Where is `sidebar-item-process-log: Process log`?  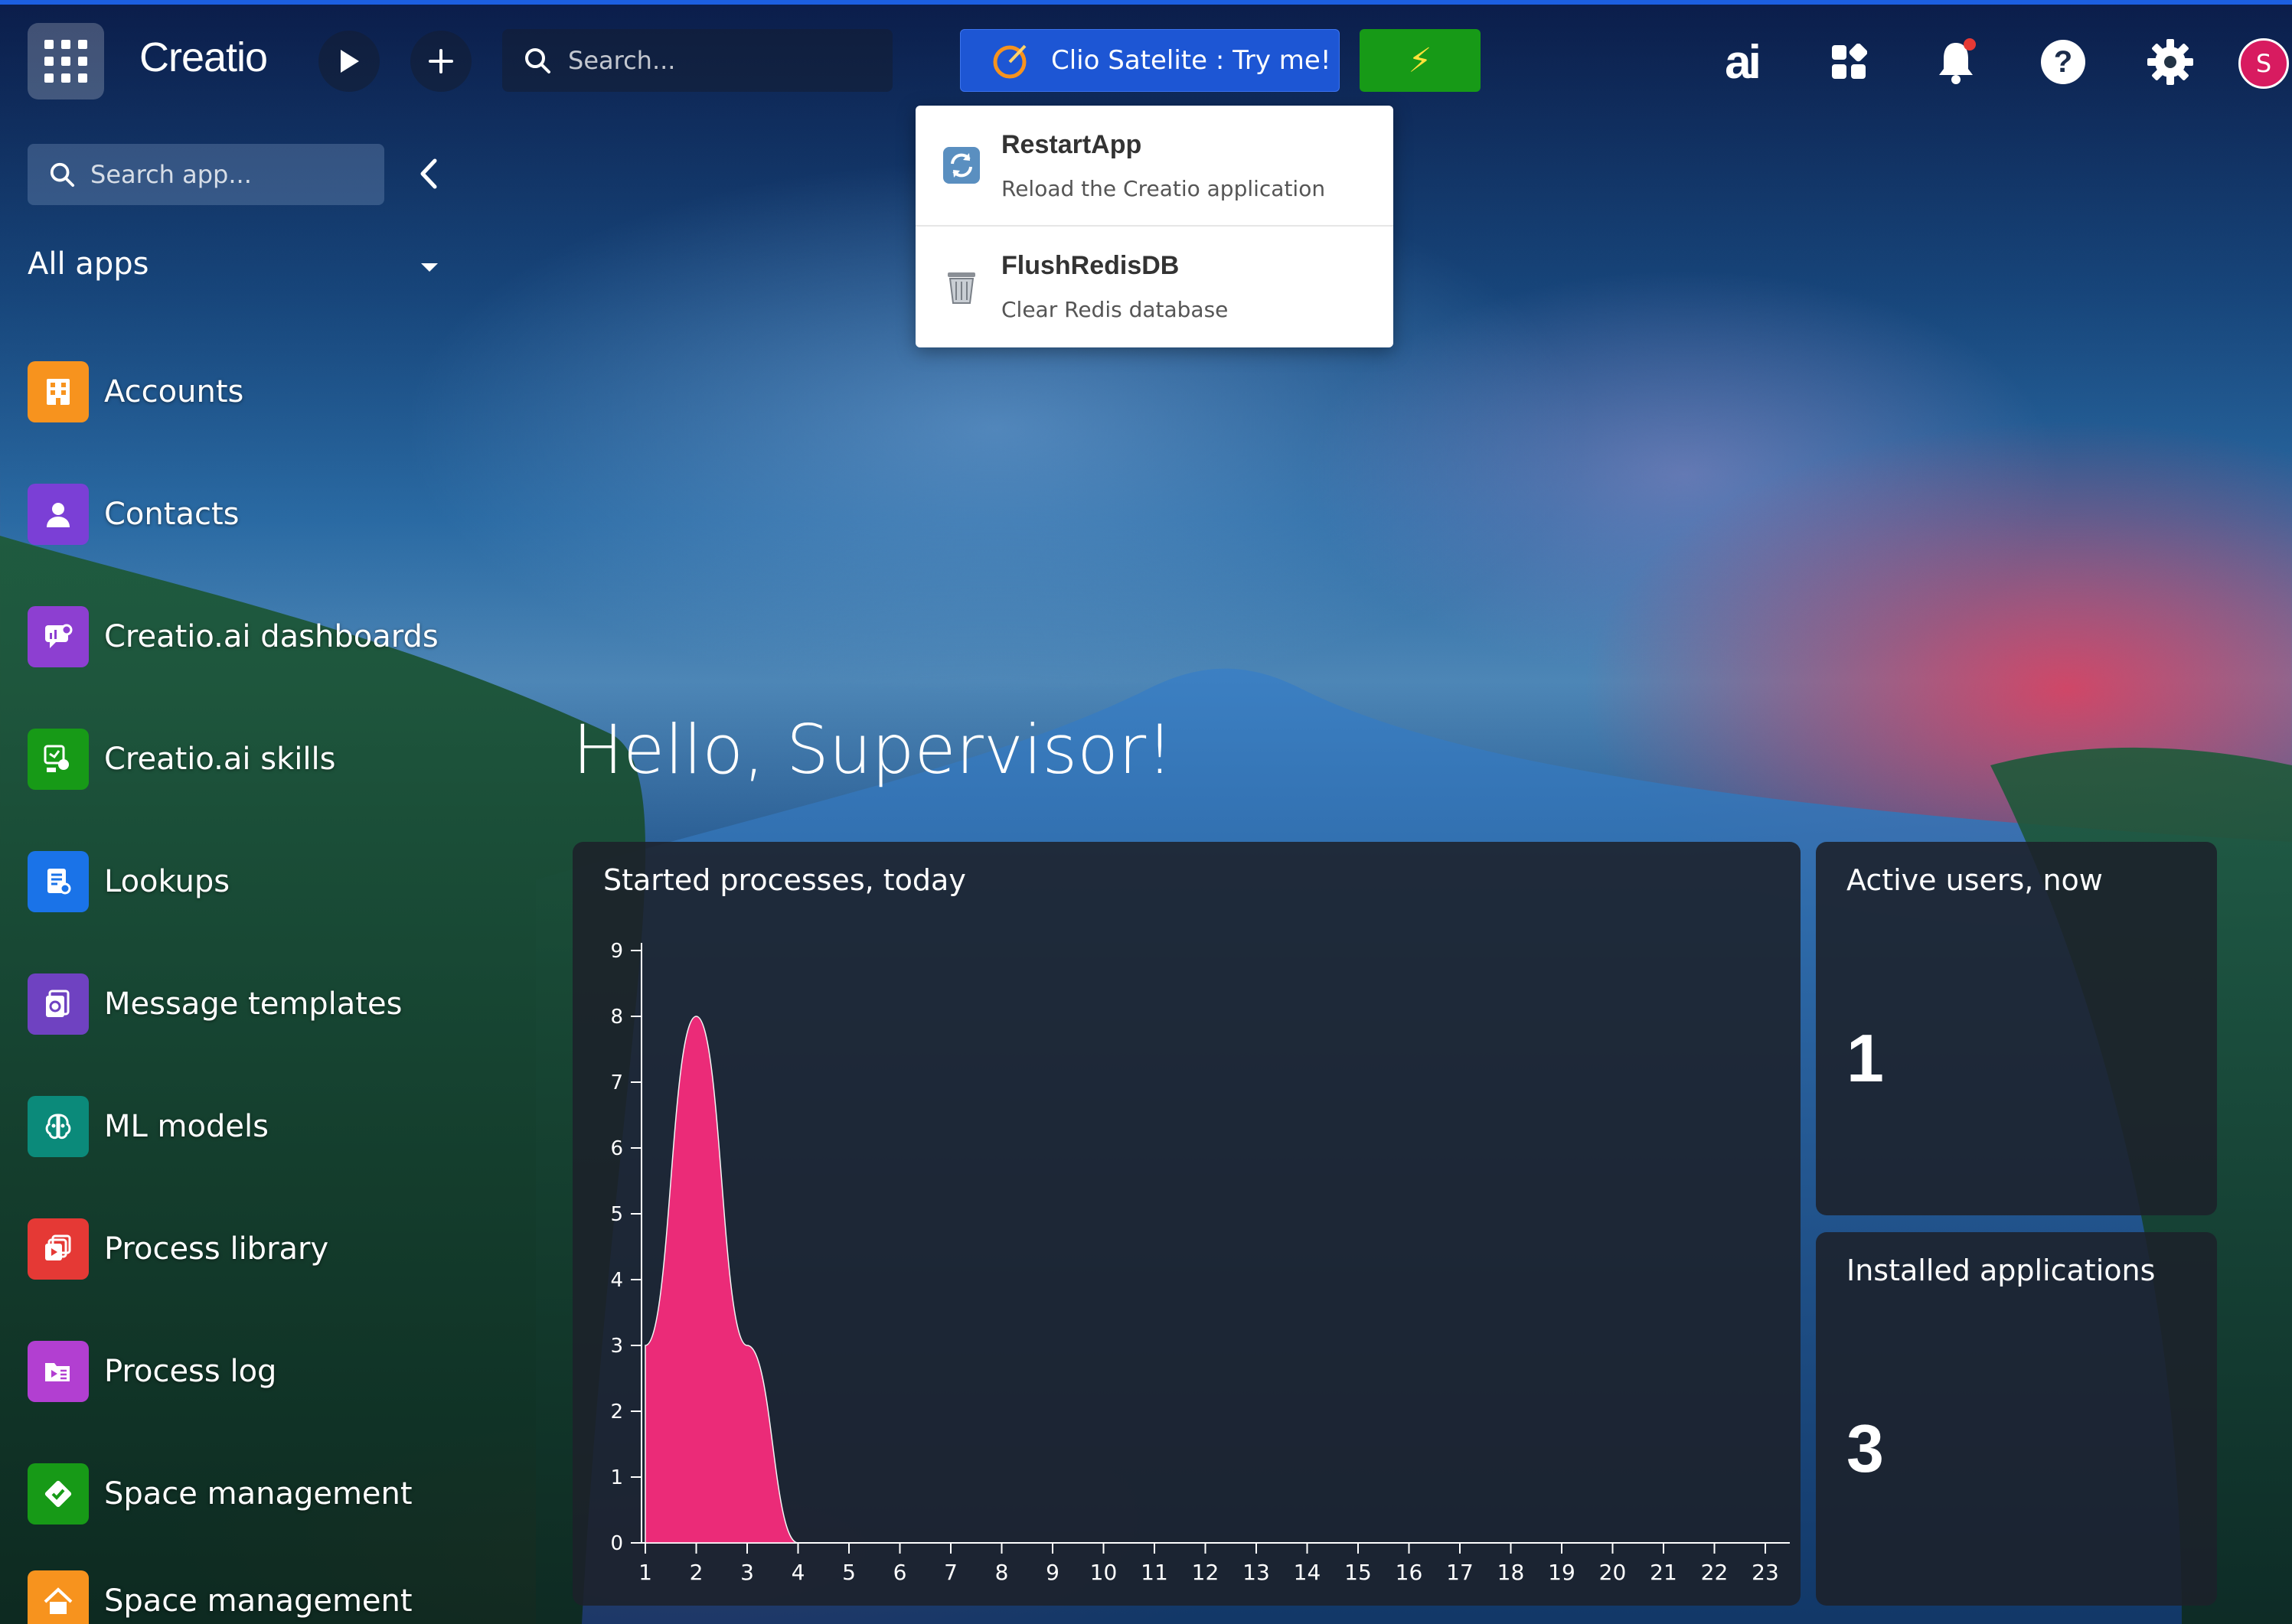 sidebar-item-process-log: Process log is located at coordinates (152, 1371).